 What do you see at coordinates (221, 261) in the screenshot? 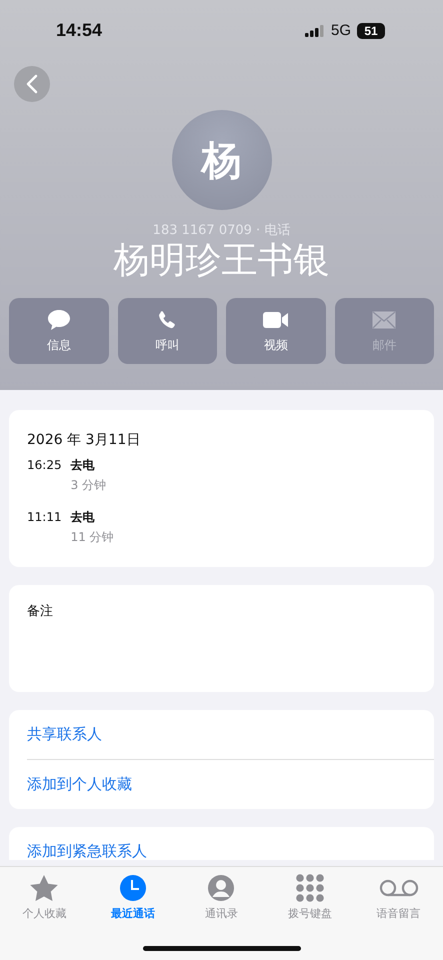
I see `contact-name: 杨明珍王书银` at bounding box center [221, 261].